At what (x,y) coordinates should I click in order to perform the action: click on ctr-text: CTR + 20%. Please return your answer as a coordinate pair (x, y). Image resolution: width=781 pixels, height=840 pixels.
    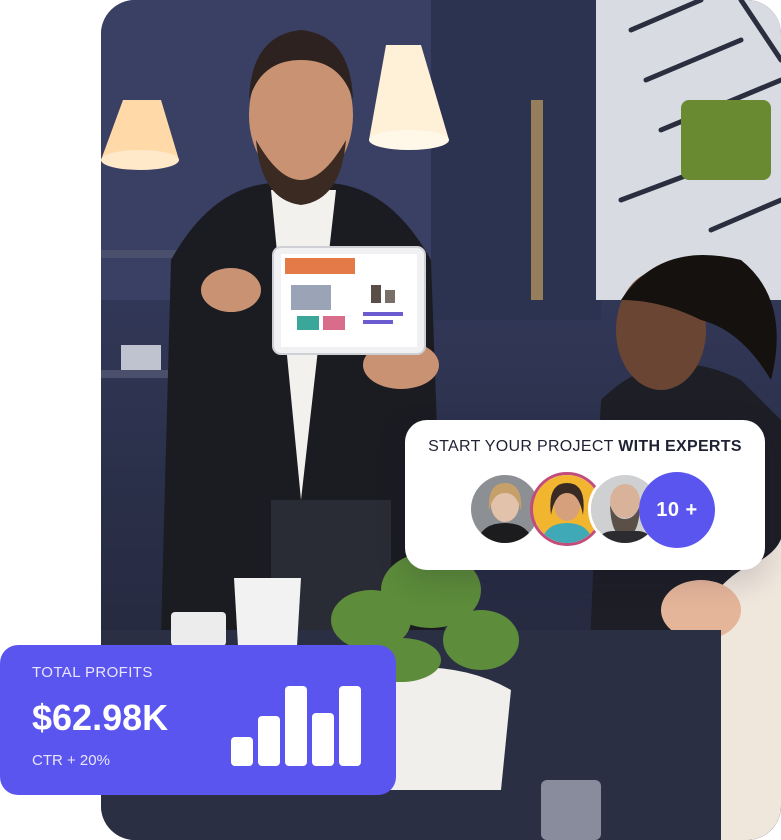
    Looking at the image, I should click on (71, 760).